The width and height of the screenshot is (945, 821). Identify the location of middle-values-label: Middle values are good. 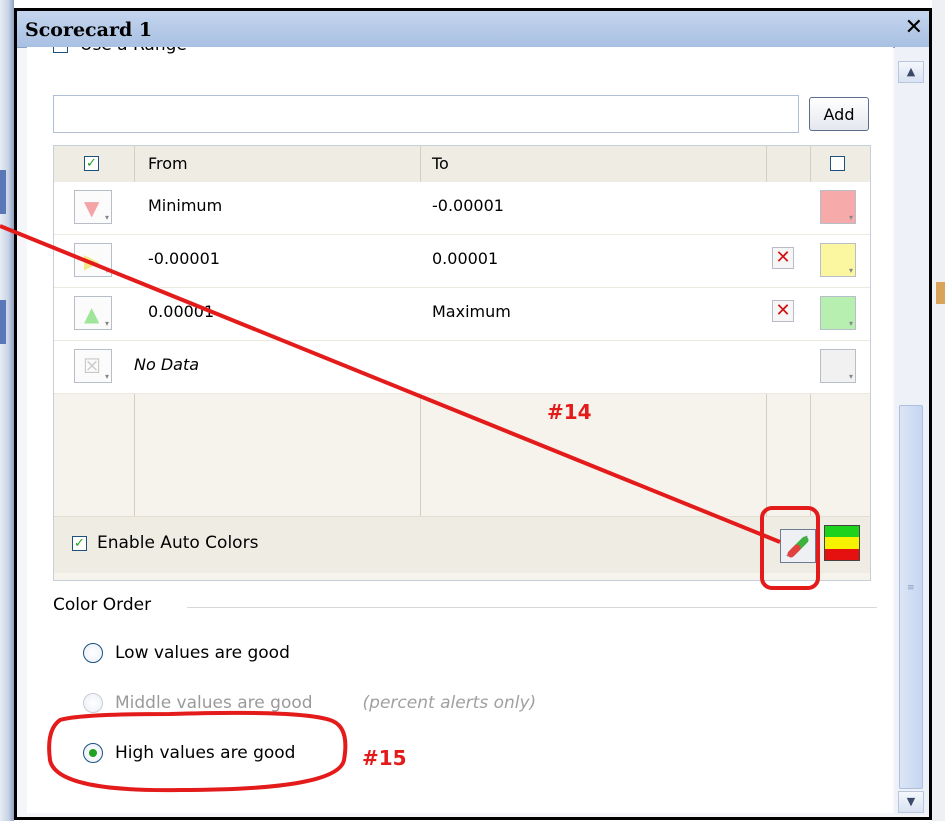
(214, 703).